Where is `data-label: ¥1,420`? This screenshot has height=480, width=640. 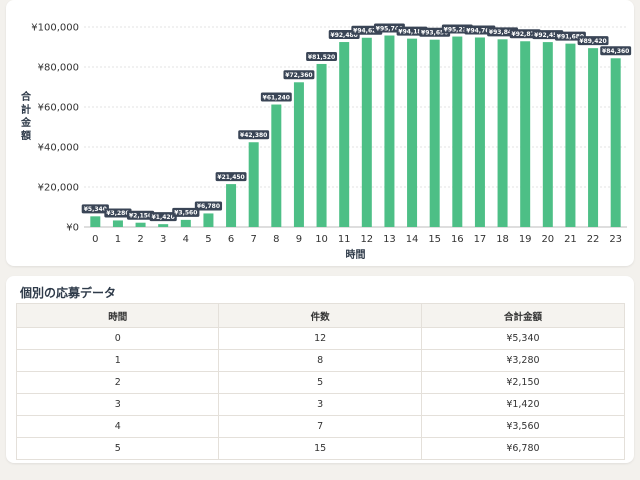
data-label: ¥1,420 is located at coordinates (163, 217).